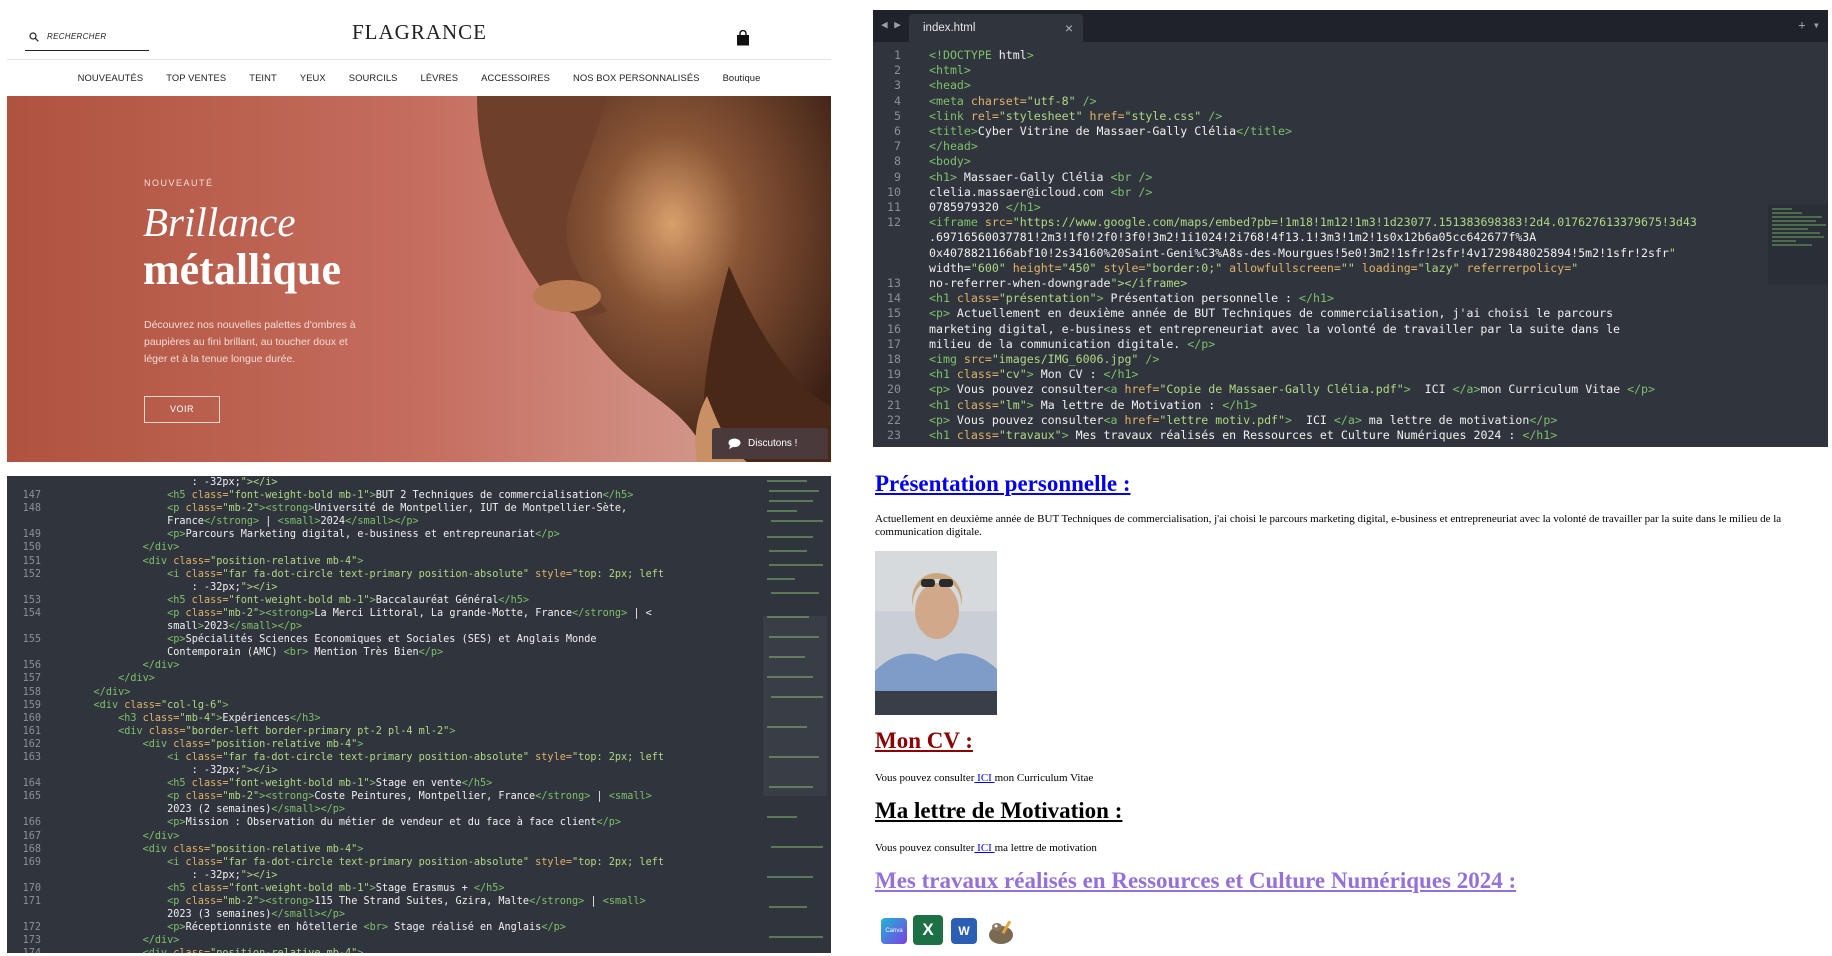 The image size is (1832, 956). What do you see at coordinates (263, 82) in the screenshot?
I see `nav-item-teint: TEINT` at bounding box center [263, 82].